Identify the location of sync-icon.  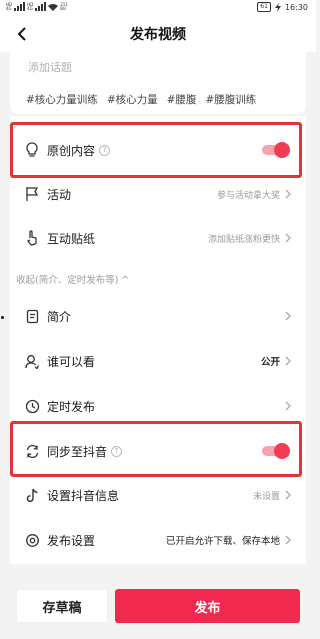
(32, 451).